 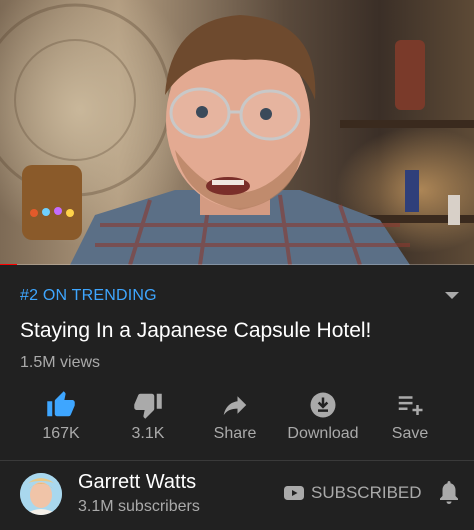 What do you see at coordinates (196, 330) in the screenshot?
I see `video-title: Staying In a Japanese Capsule Hotel!` at bounding box center [196, 330].